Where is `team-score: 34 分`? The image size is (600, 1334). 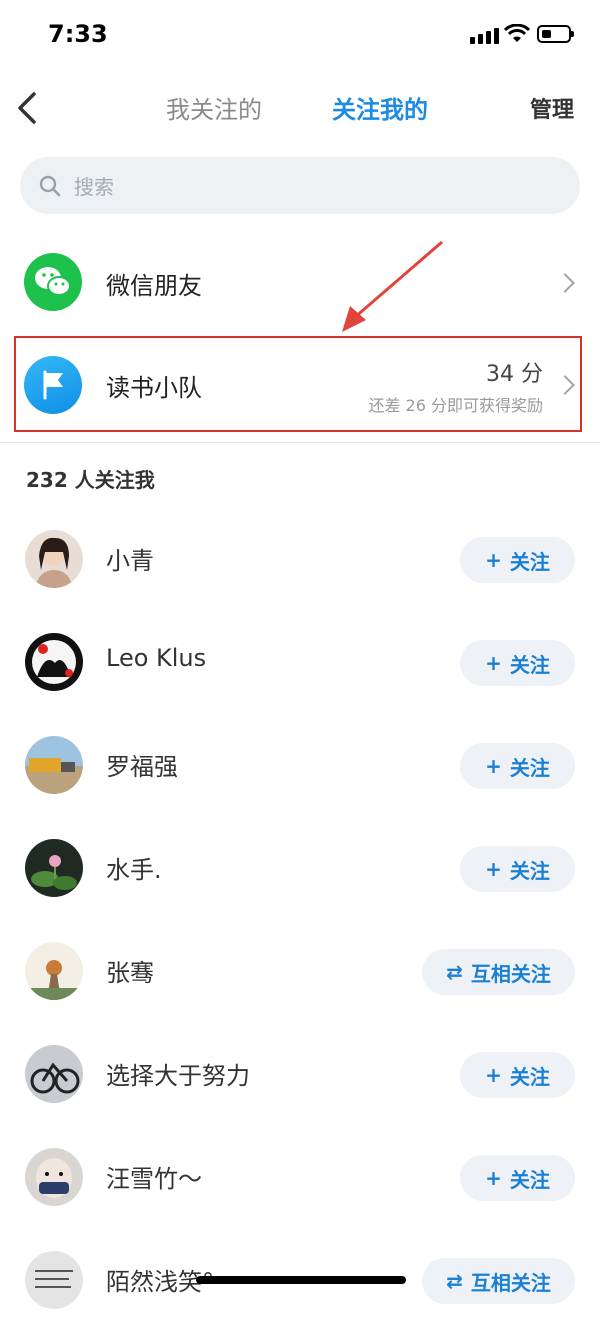
team-score: 34 分 is located at coordinates (514, 374).